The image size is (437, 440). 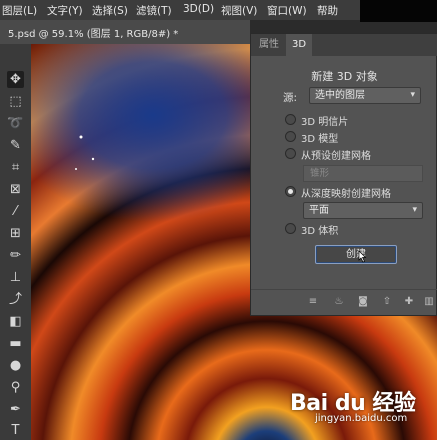 I want to click on export-icon: ⇧, so click(x=387, y=302).